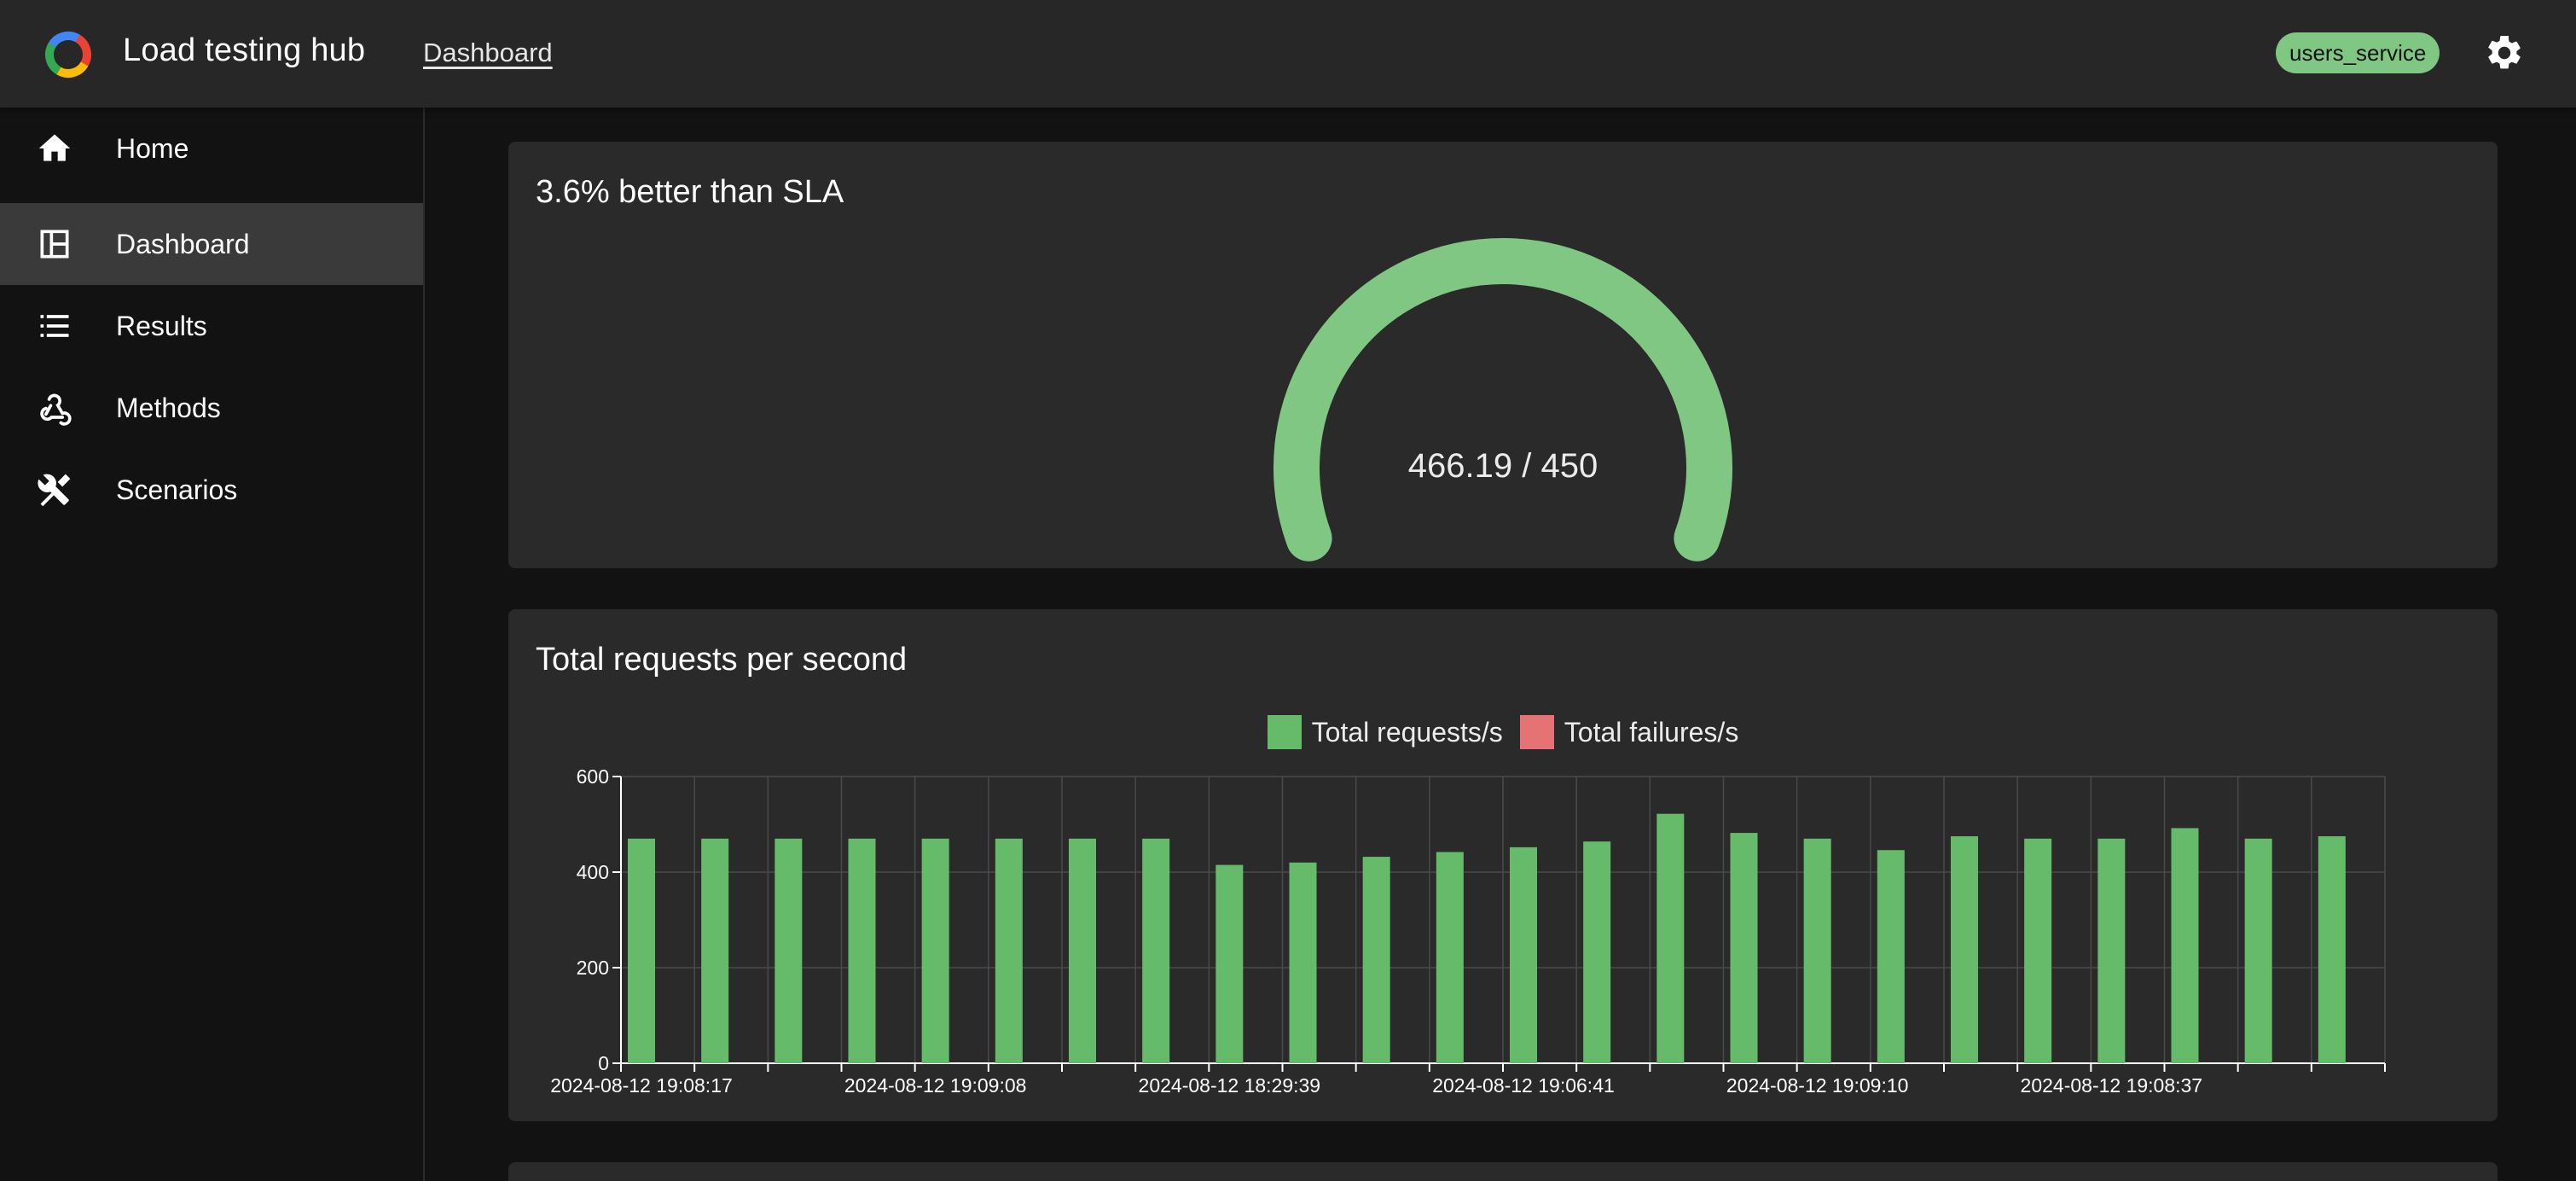 The width and height of the screenshot is (2576, 1181). Describe the element at coordinates (603, 1063) in the screenshot. I see `y-tick-label: 0` at that location.